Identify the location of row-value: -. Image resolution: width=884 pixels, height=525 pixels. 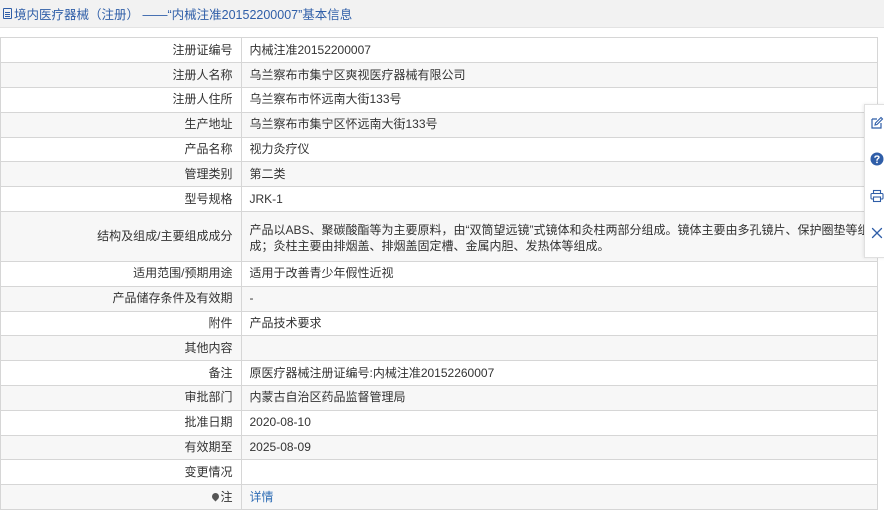
(559, 299).